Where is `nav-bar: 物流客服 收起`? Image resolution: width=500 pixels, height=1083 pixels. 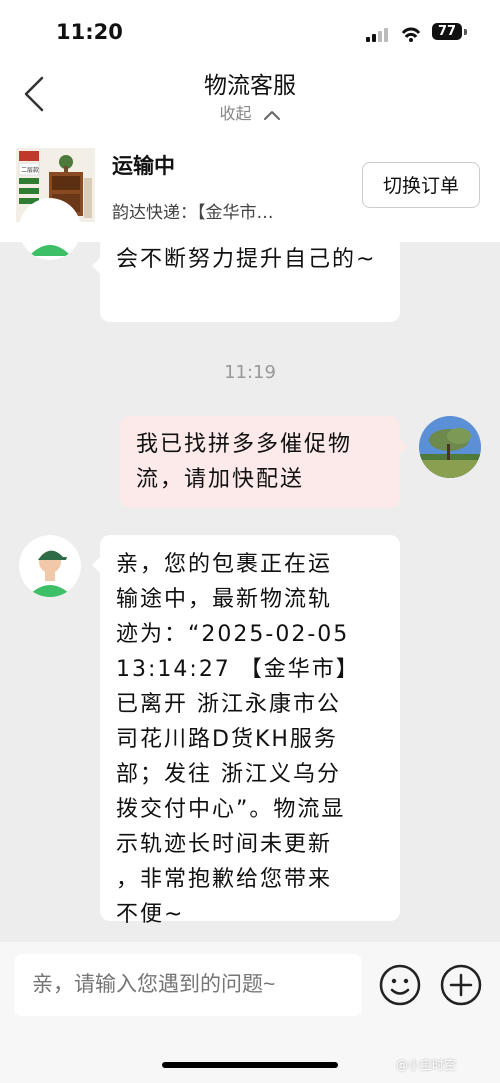
nav-bar: 物流客服 收起 is located at coordinates (250, 99).